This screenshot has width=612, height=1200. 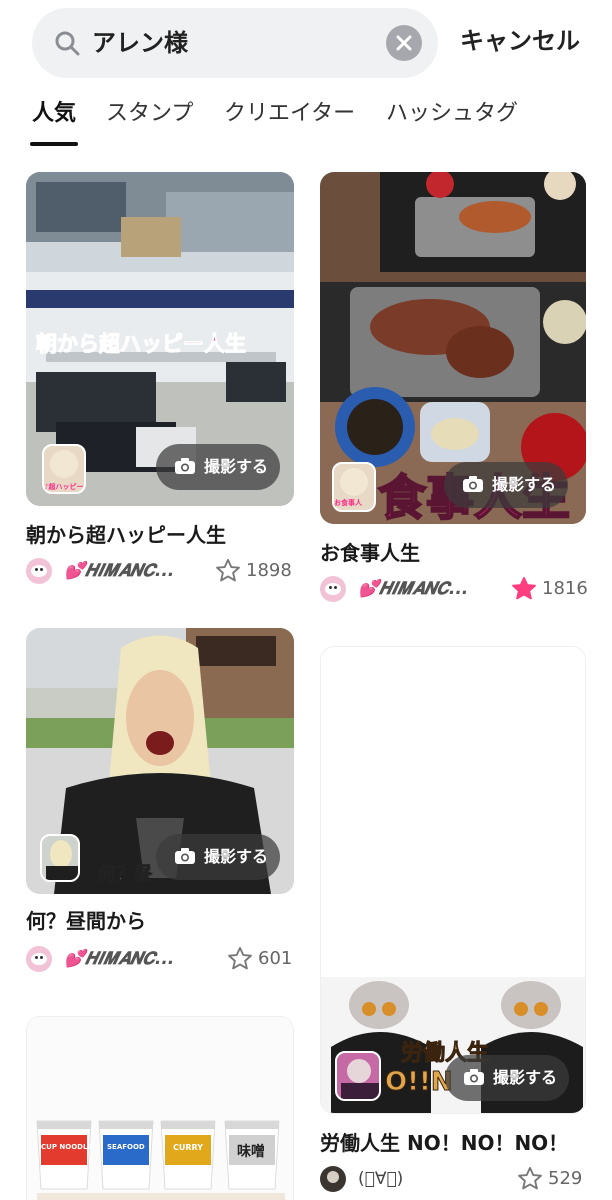 I want to click on cup-label: SEAFOOD, so click(x=126, y=1147).